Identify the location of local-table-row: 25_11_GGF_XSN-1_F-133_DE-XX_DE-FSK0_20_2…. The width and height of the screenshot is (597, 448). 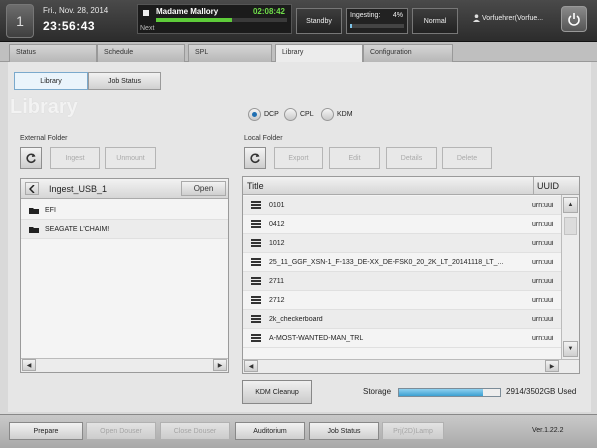
(402, 262).